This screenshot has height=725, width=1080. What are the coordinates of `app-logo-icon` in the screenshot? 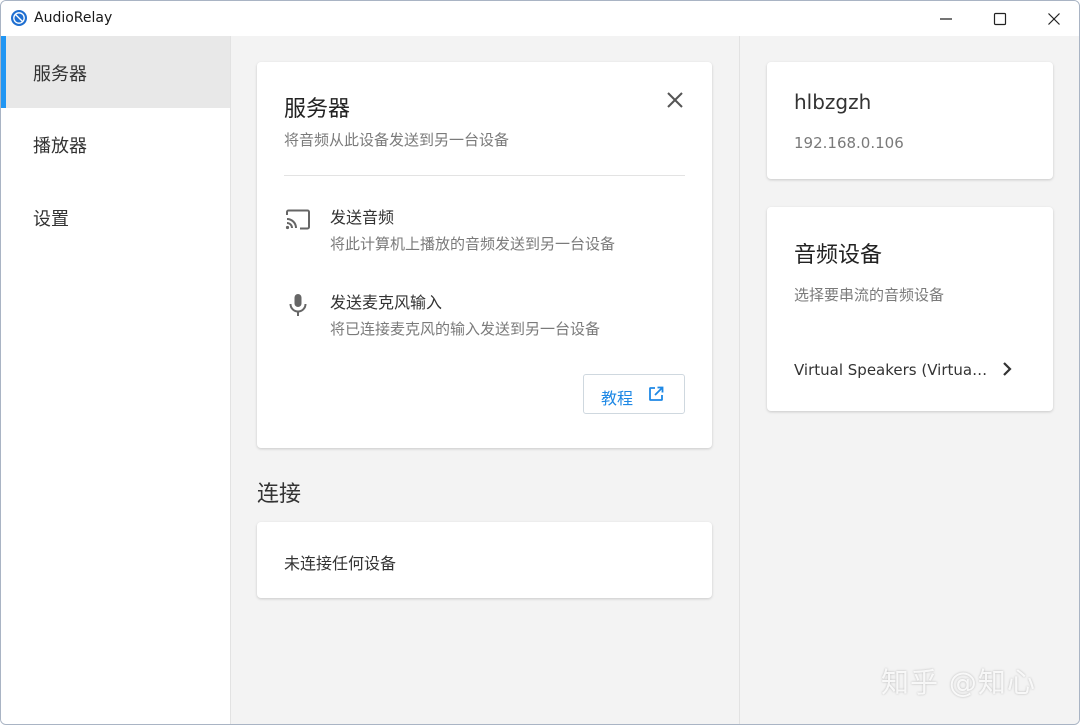 It's located at (19, 18).